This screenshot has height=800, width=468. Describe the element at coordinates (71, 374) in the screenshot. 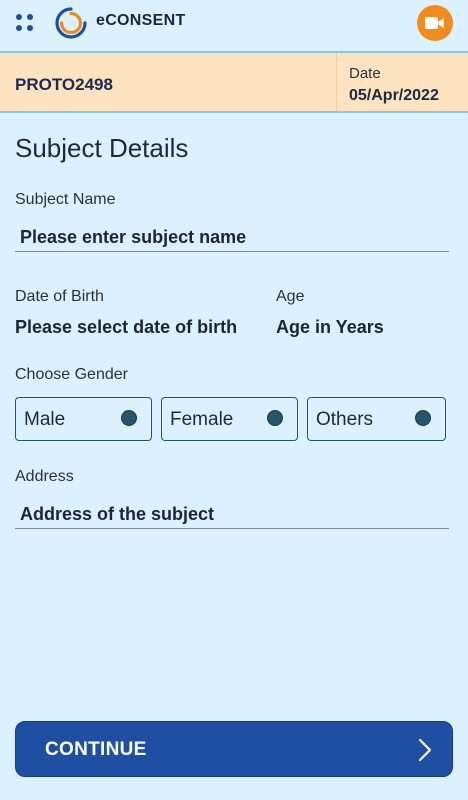

I see `gender-label: Choose Gender` at that location.